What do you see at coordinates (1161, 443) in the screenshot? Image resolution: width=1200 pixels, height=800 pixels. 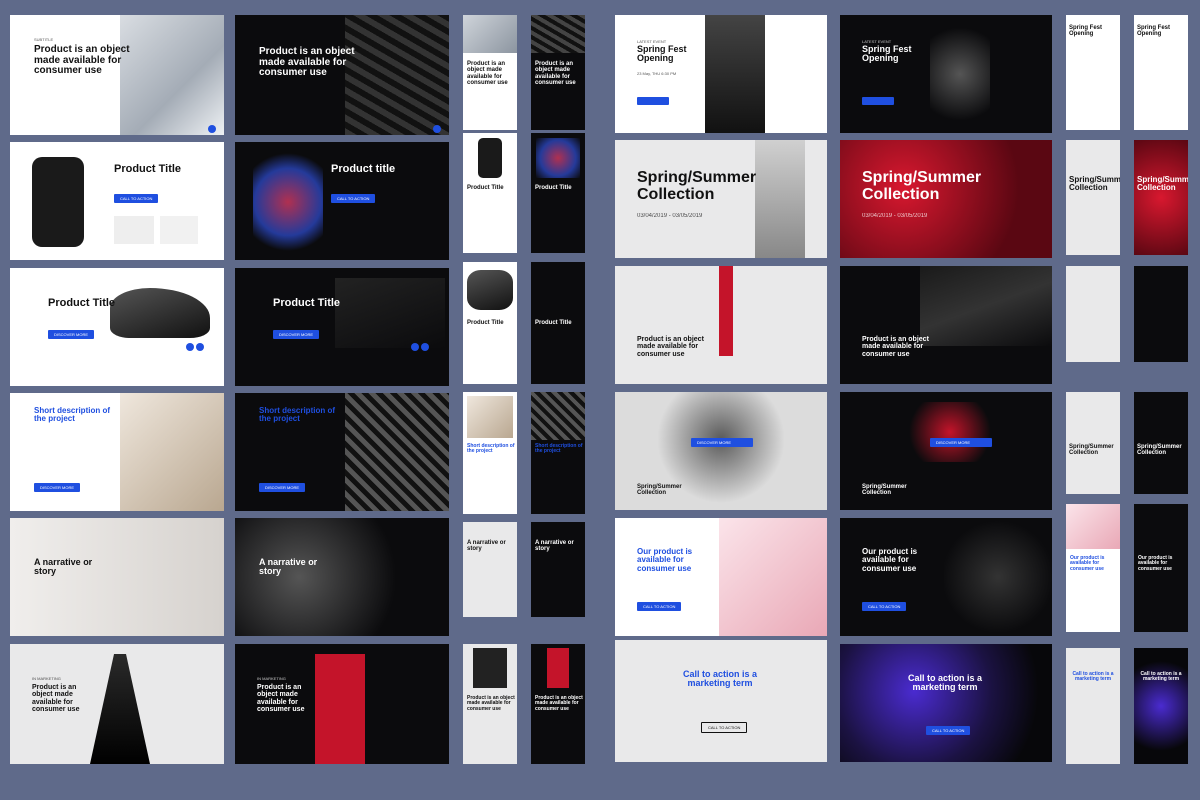 I see `discover-slide-mobile-dark: Spring/Summer Collection` at bounding box center [1161, 443].